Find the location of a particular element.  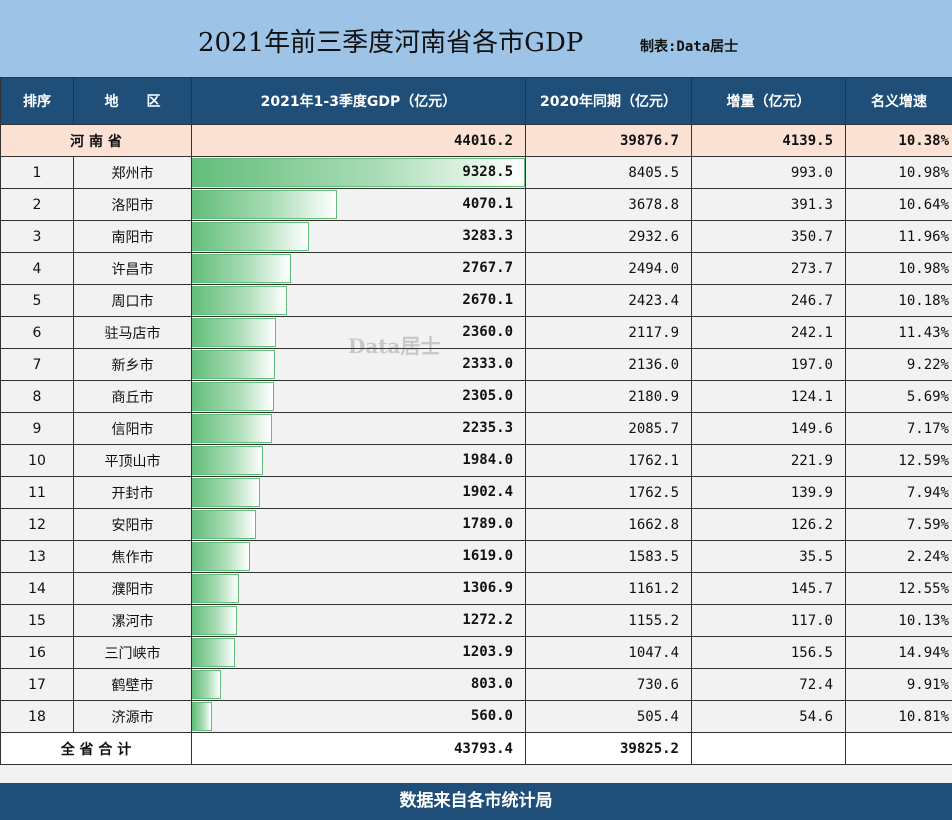

row-gdp-cell: 2767.7 is located at coordinates (358, 268).